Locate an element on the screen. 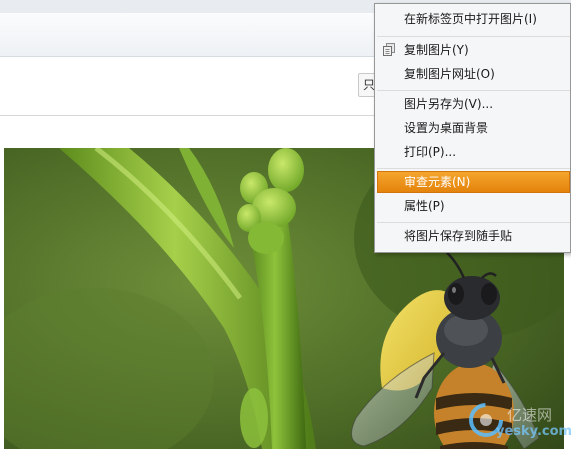 The height and width of the screenshot is (449, 571). menu-item-label: 属性(P) is located at coordinates (424, 206).